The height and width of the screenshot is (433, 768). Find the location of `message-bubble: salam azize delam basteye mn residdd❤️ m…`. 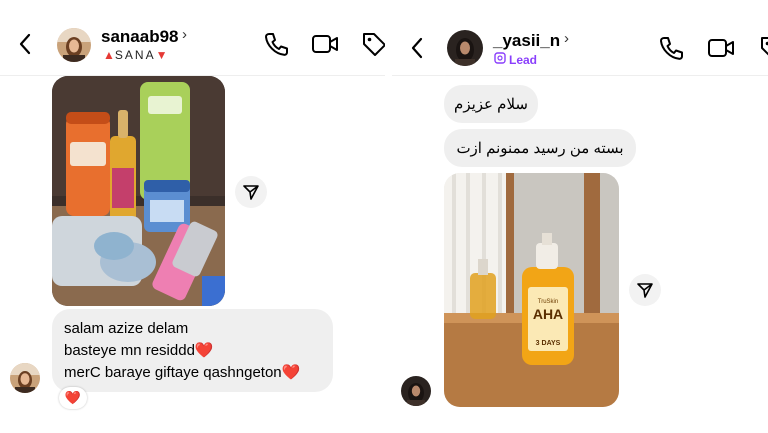

message-bubble: salam azize delam basteye mn residdd❤️ m… is located at coordinates (192, 350).